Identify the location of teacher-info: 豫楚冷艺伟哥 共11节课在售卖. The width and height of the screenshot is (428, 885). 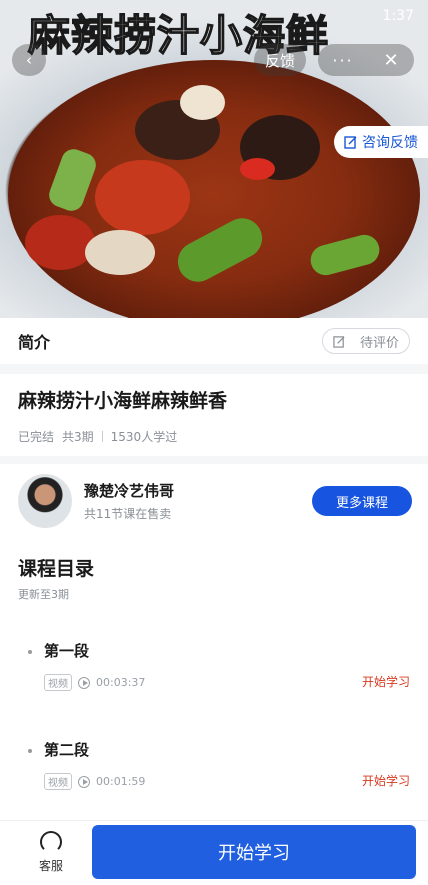
(129, 501).